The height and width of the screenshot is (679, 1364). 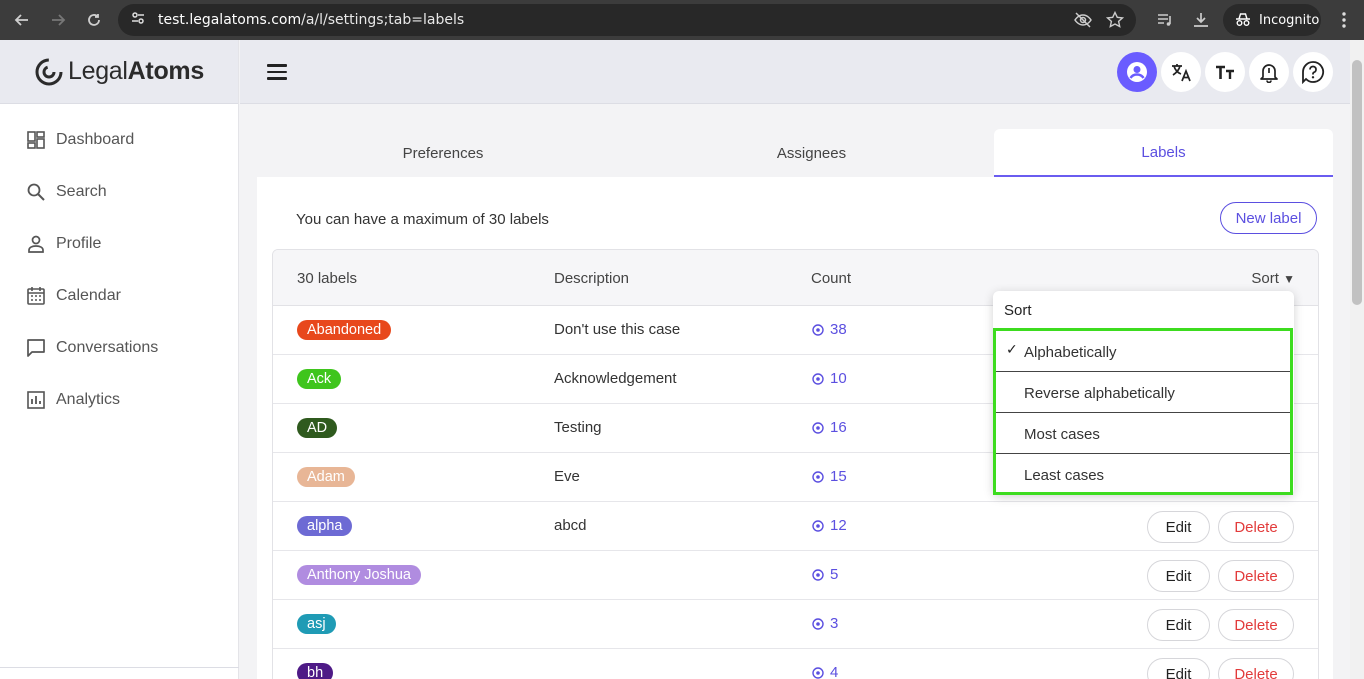 What do you see at coordinates (88, 399) in the screenshot?
I see `sidebar-item-label: Analytics` at bounding box center [88, 399].